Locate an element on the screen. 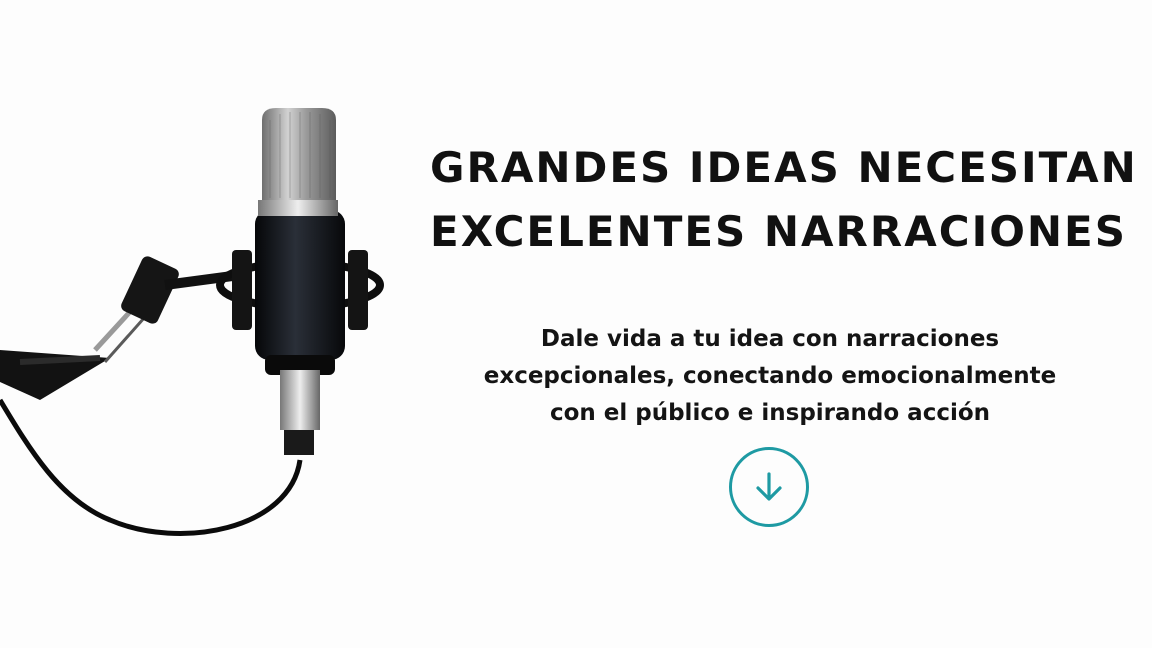 This screenshot has height=648, width=1152. subtitle-line: Dale vida a tu idea con narraciones is located at coordinates (770, 339).